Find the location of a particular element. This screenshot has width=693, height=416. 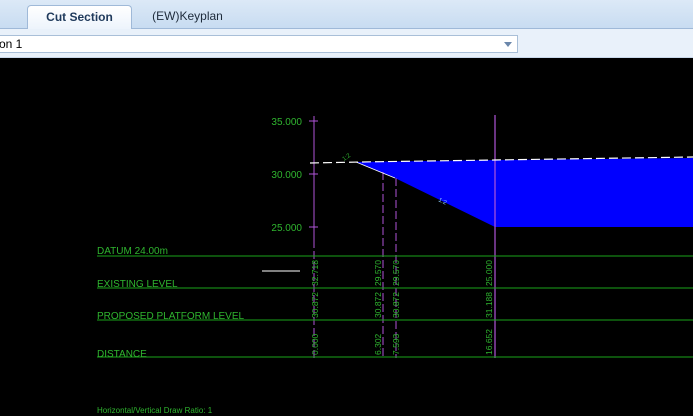

existing-level-label: EXISTING LEVEL is located at coordinates (137, 284).